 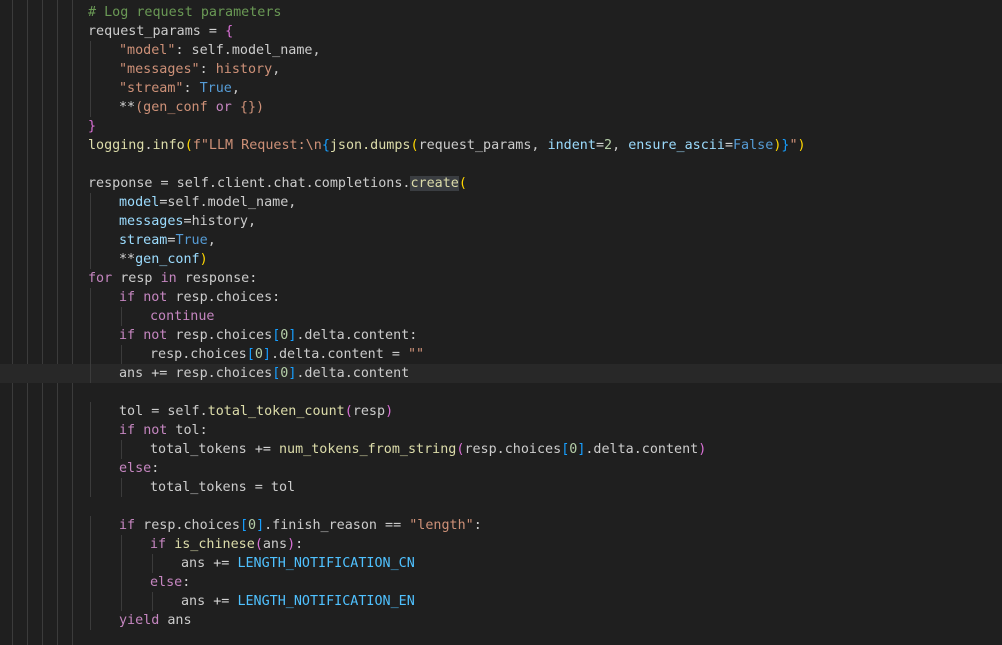 I want to click on code-token: "messages", so click(x=159, y=69).